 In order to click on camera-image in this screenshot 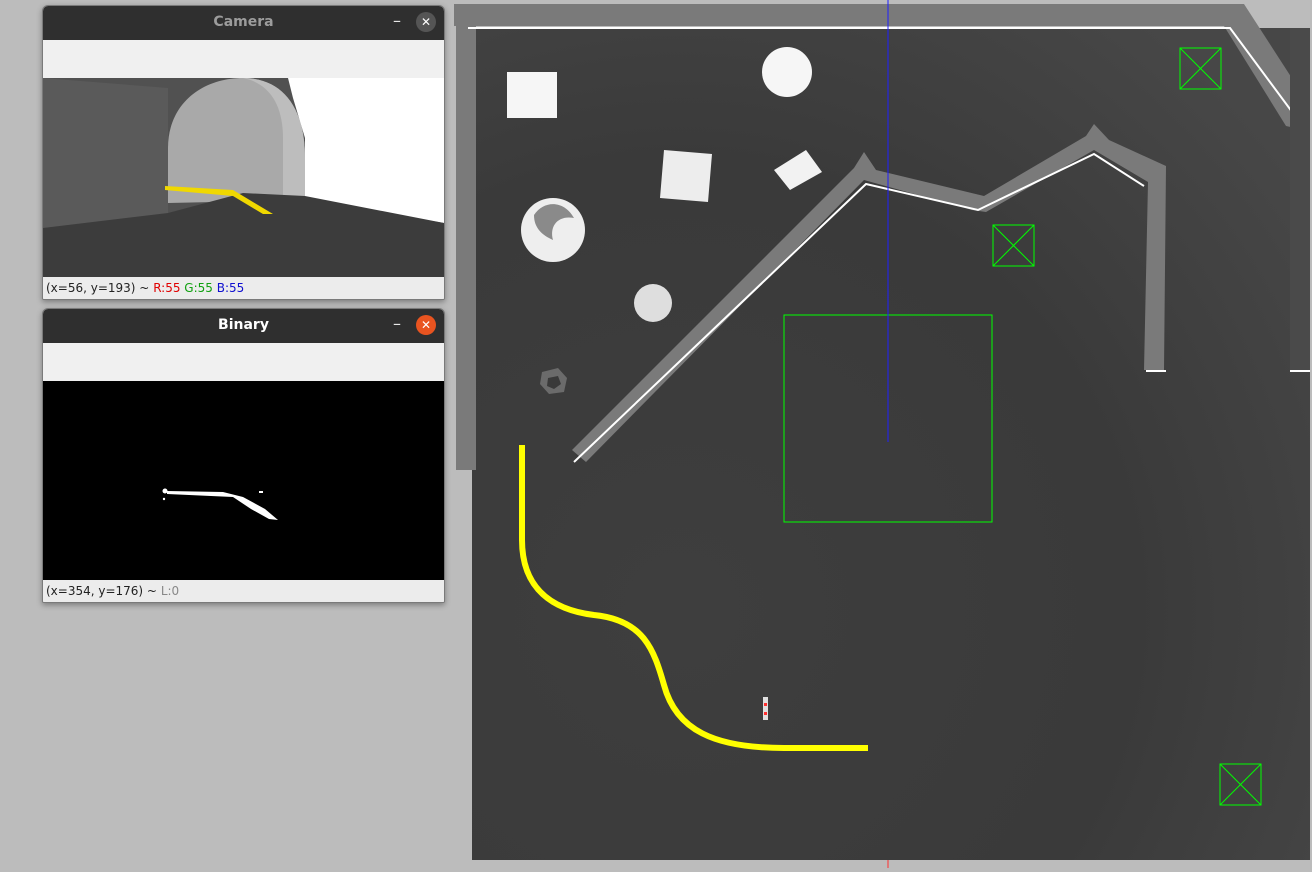, I will do `click(243, 178)`.